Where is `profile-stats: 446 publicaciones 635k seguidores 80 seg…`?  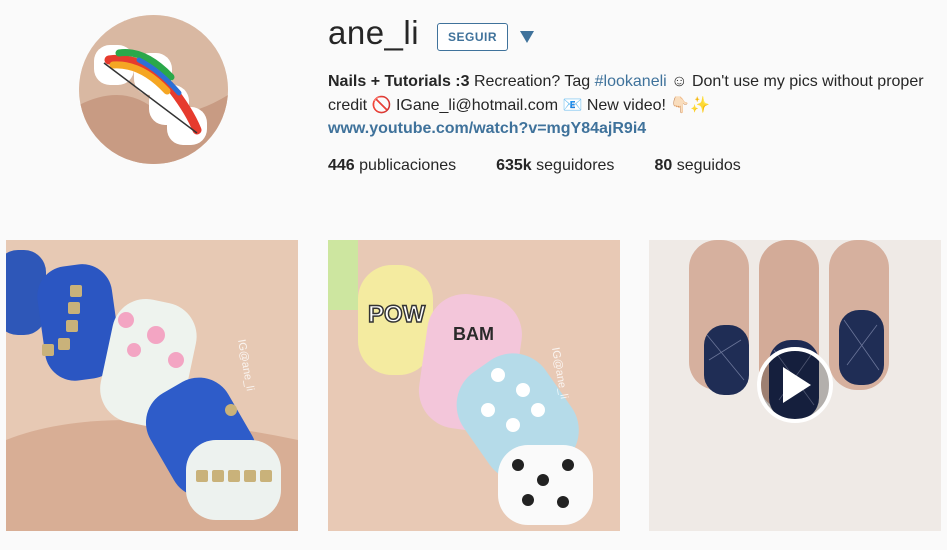 profile-stats: 446 publicaciones 635k seguidores 80 seg… is located at coordinates (554, 166).